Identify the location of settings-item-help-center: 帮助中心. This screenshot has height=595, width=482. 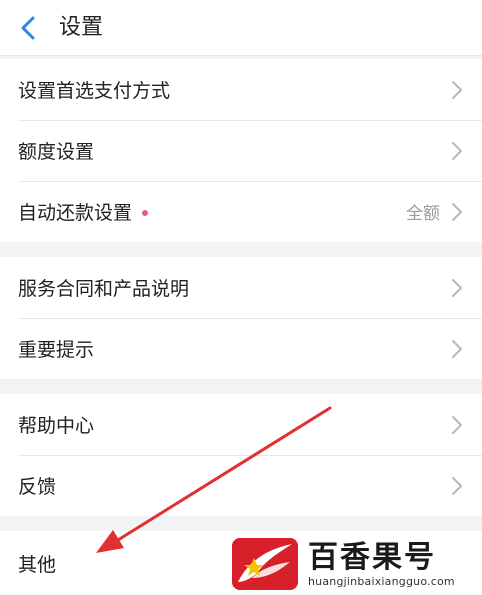
(241, 424).